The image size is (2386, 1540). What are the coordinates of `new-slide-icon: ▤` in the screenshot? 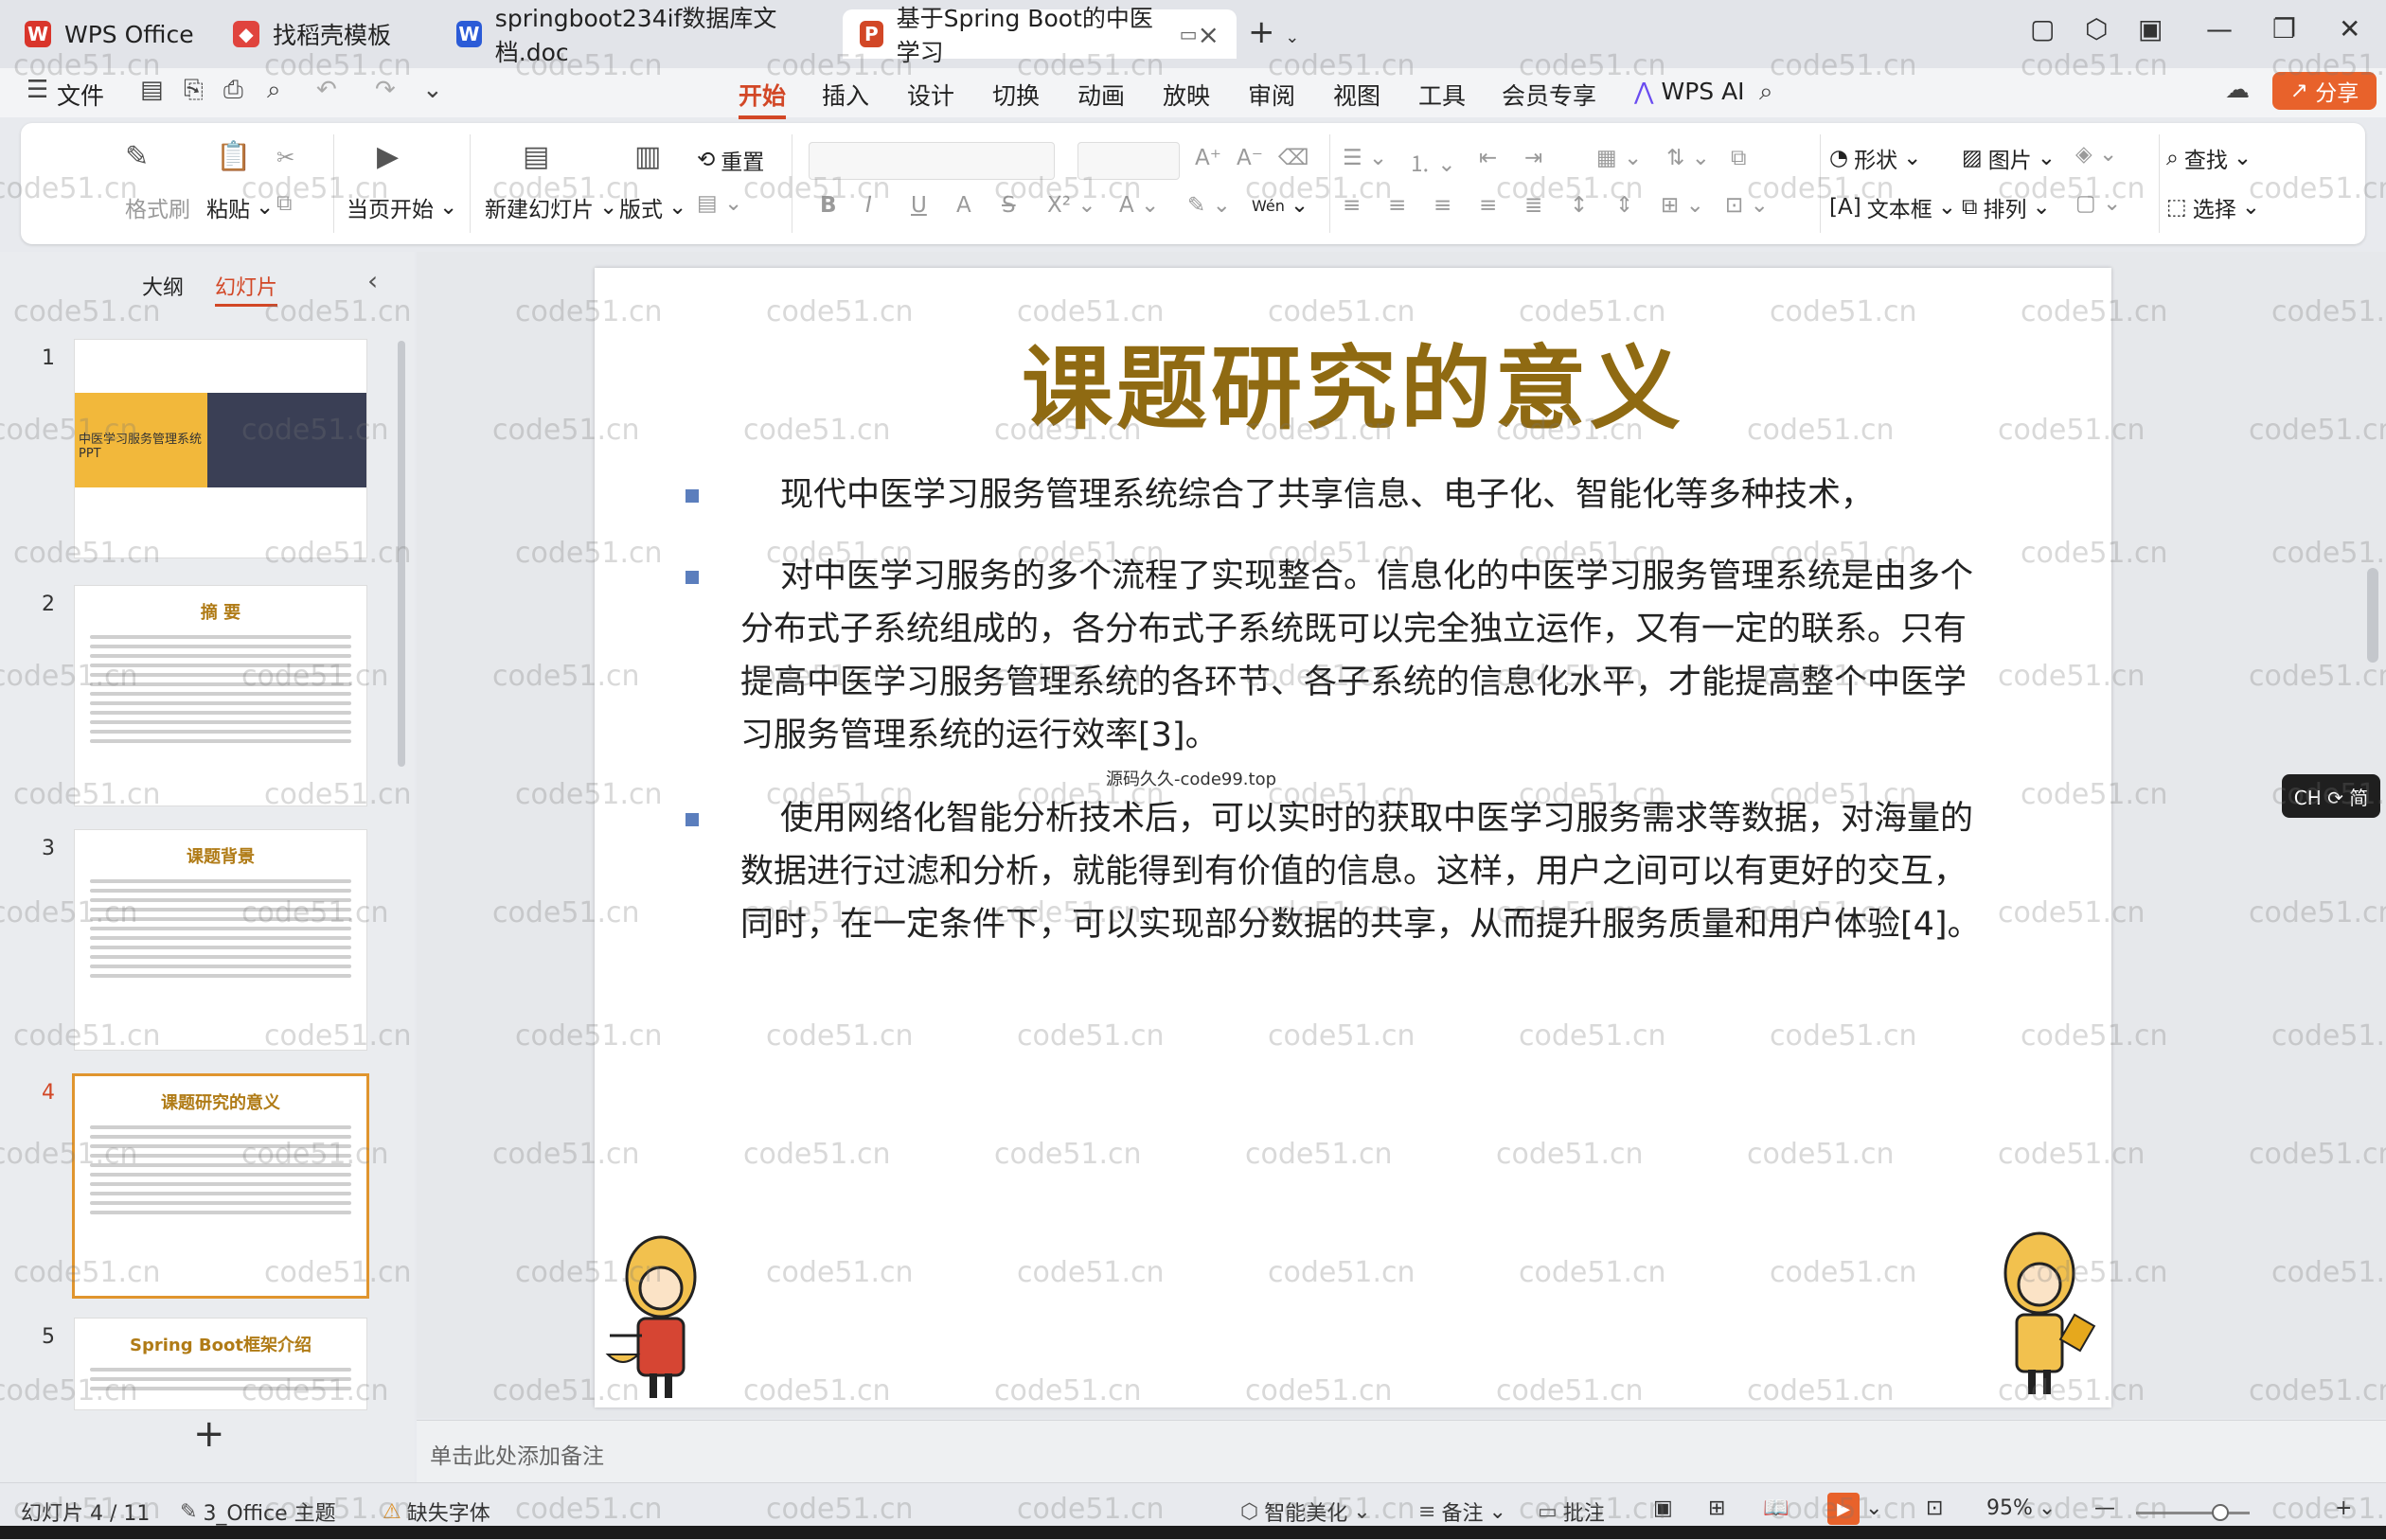 It's located at (536, 156).